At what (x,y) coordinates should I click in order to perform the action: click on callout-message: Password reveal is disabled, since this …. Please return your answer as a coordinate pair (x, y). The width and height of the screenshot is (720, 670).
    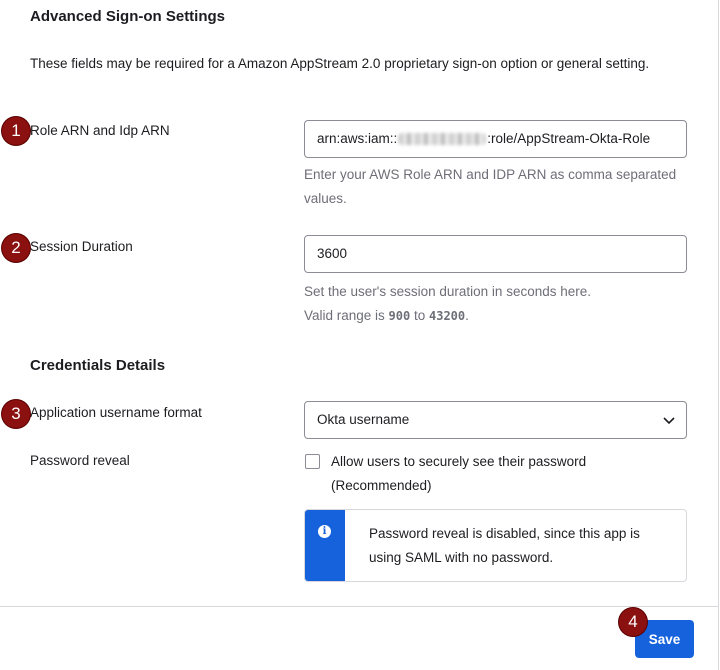
    Looking at the image, I should click on (504, 545).